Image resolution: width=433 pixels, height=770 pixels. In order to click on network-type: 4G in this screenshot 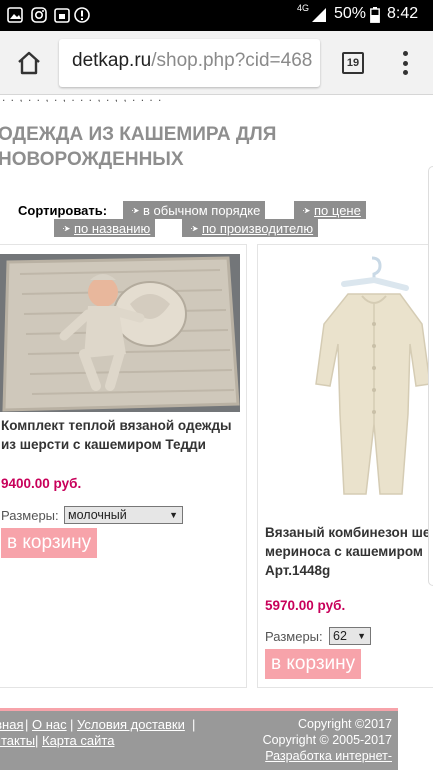, I will do `click(303, 8)`.